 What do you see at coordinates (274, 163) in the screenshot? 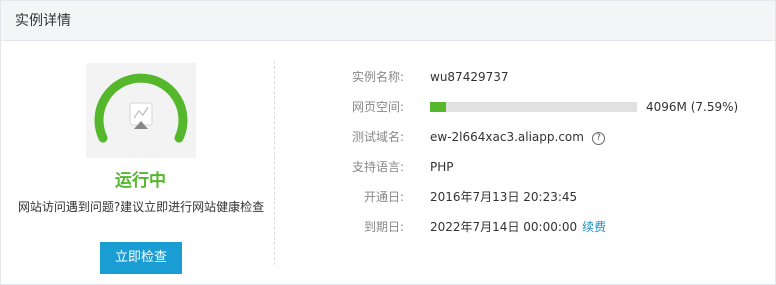
I see `column-divider` at bounding box center [274, 163].